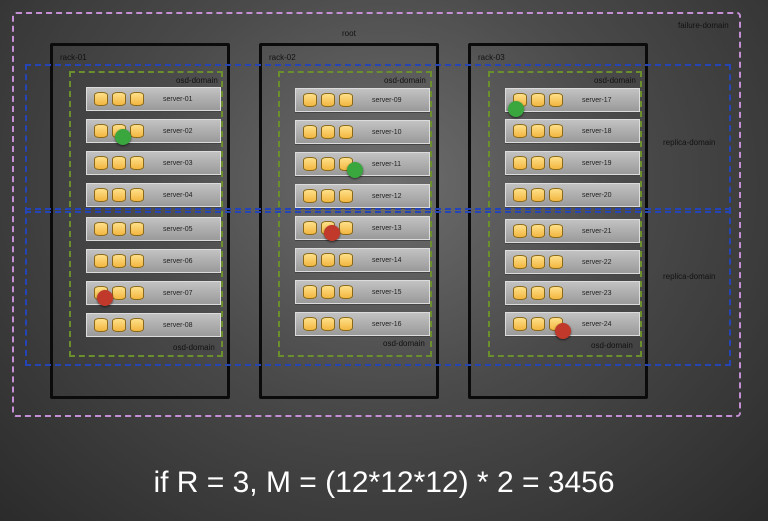 The height and width of the screenshot is (521, 768). Describe the element at coordinates (703, 25) in the screenshot. I see `failure-domain-label: failure-domain` at that location.